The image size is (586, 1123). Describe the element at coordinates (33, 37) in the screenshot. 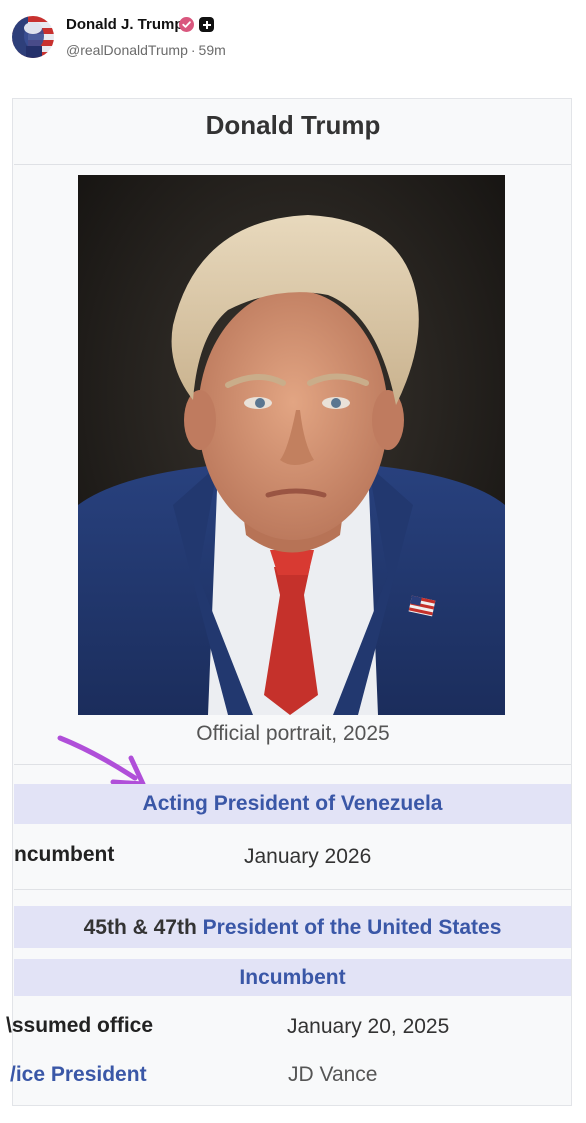

I see `avatar` at that location.